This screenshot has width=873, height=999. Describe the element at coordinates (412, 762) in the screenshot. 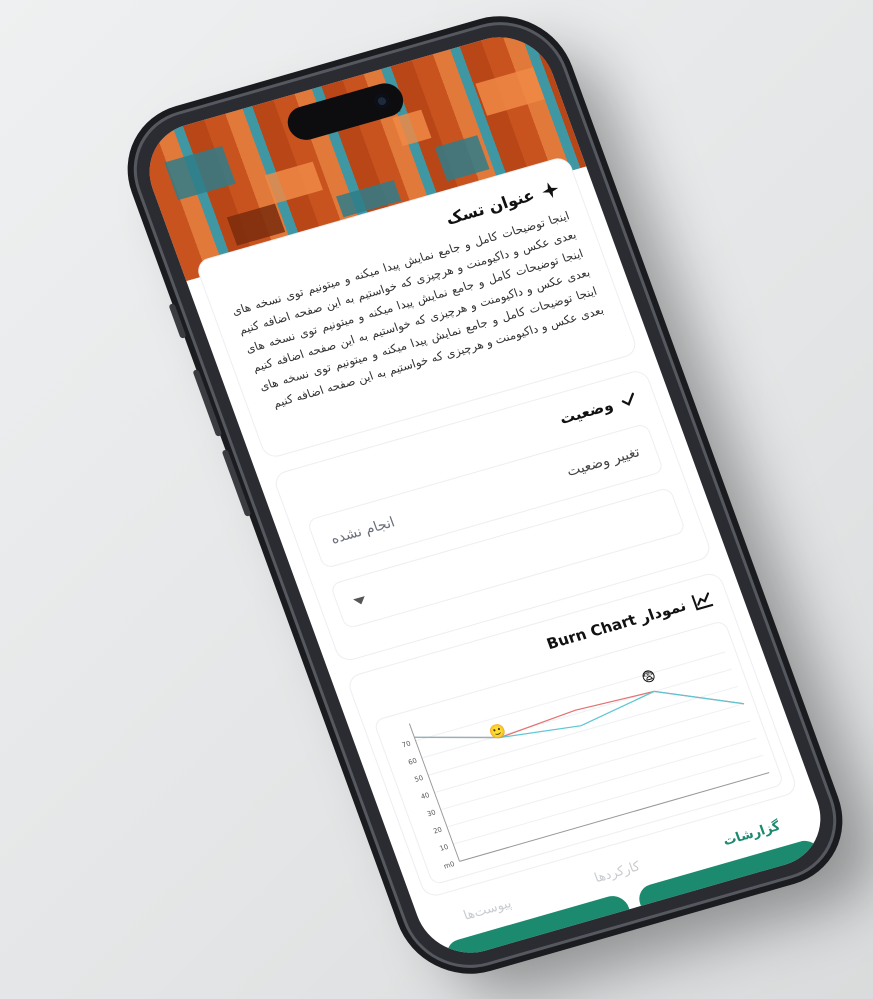

I see `y-tick-label: 60` at that location.